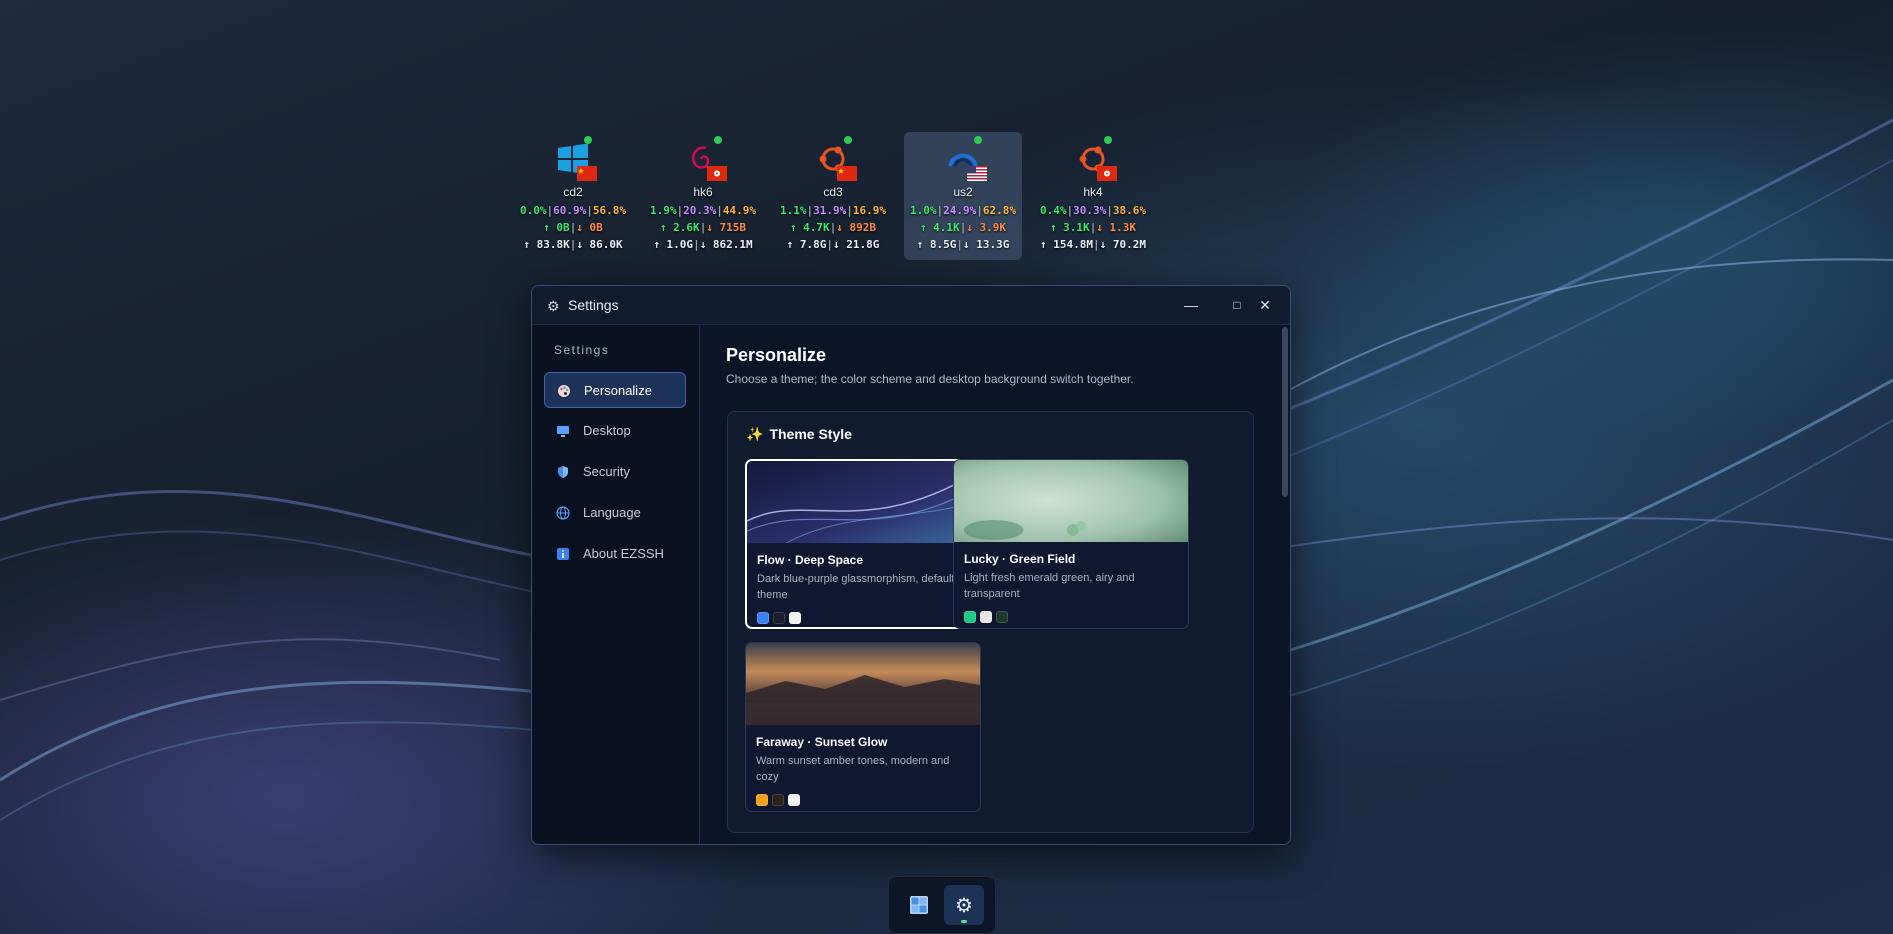 The width and height of the screenshot is (1893, 934). Describe the element at coordinates (830, 210) in the screenshot. I see `memory-usage: 31.9%` at that location.